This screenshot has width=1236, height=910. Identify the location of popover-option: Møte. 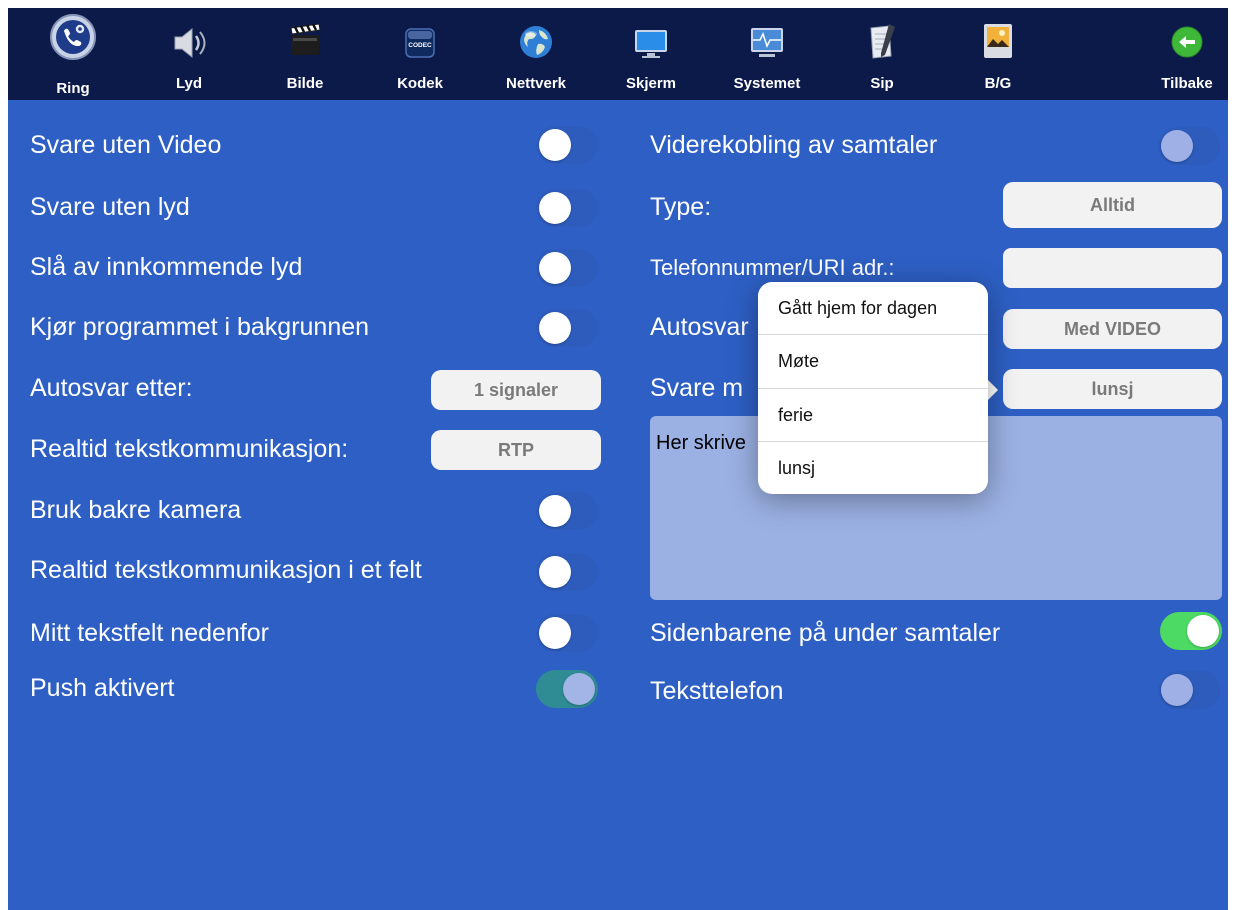
(873, 361).